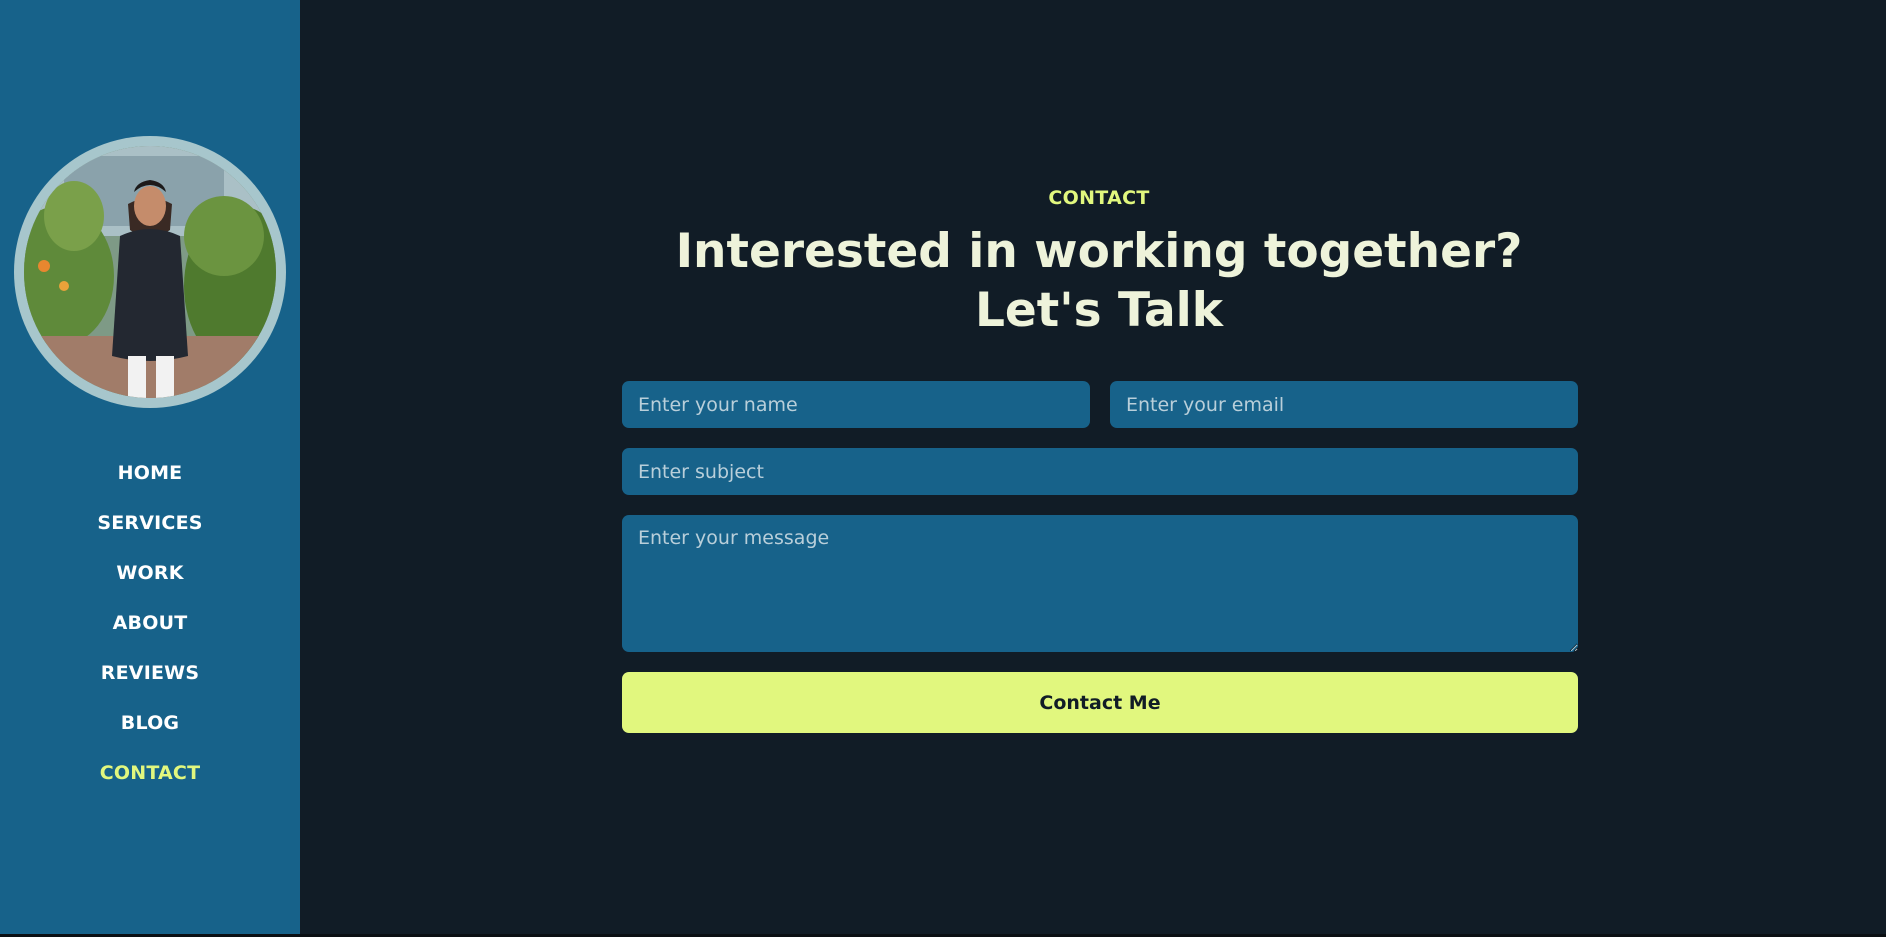 The image size is (1886, 937). What do you see at coordinates (150, 723) in the screenshot?
I see `nav-item-blog: BLOG` at bounding box center [150, 723].